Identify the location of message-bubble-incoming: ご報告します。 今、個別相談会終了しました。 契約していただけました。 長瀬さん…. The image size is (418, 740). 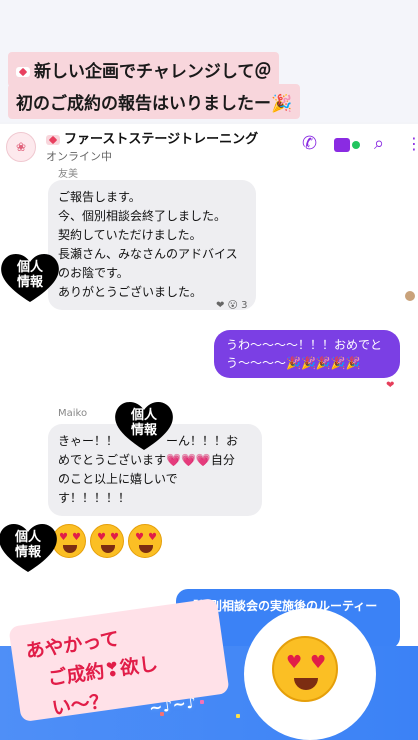
(152, 245).